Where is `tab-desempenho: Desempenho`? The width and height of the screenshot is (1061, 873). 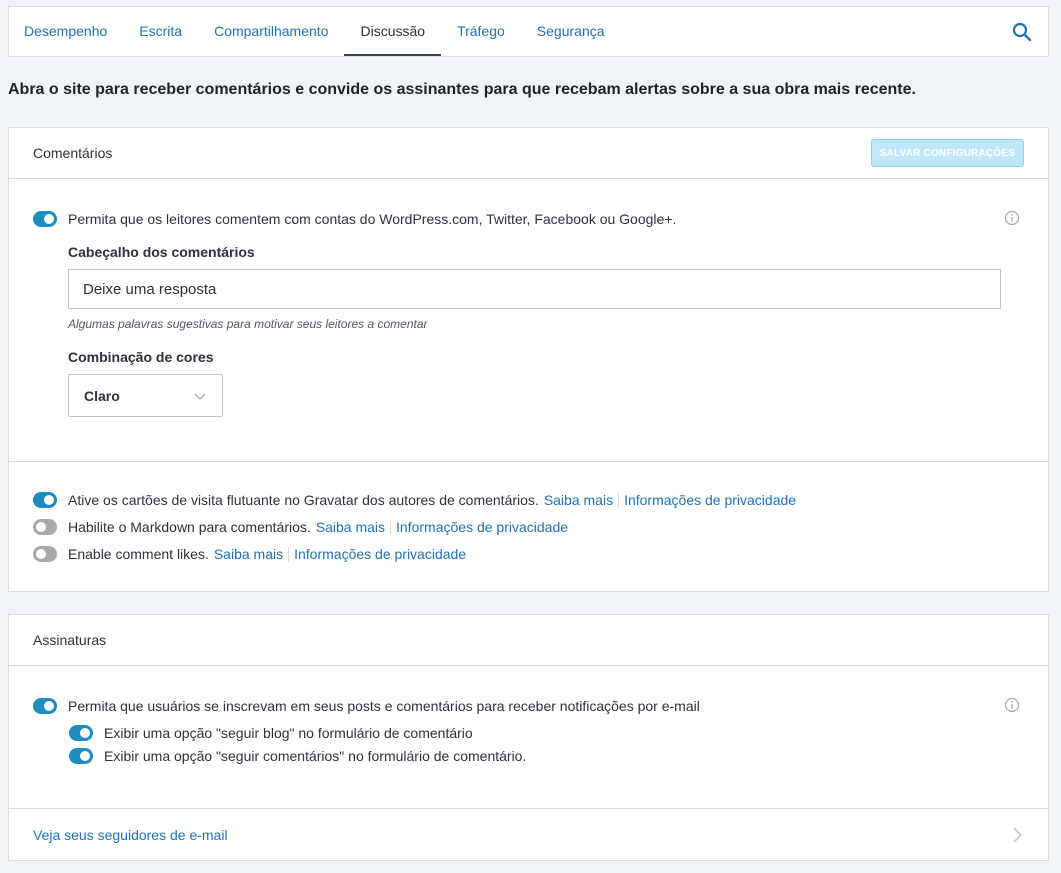
tab-desempenho: Desempenho is located at coordinates (66, 31).